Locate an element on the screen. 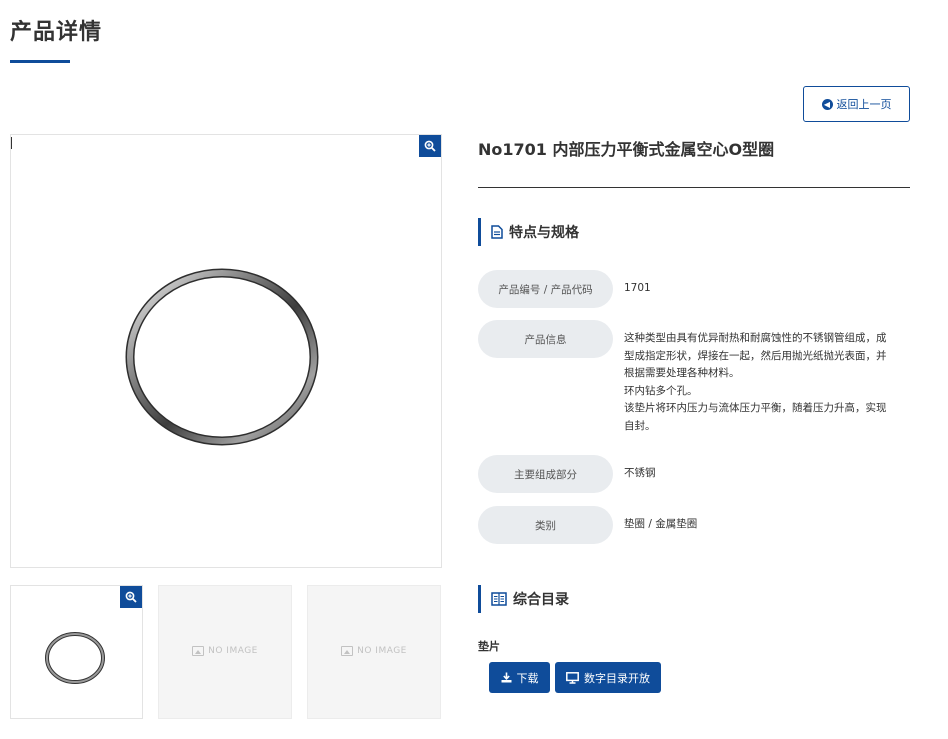  thumbnail-2: NO IMAGE is located at coordinates (225, 652).